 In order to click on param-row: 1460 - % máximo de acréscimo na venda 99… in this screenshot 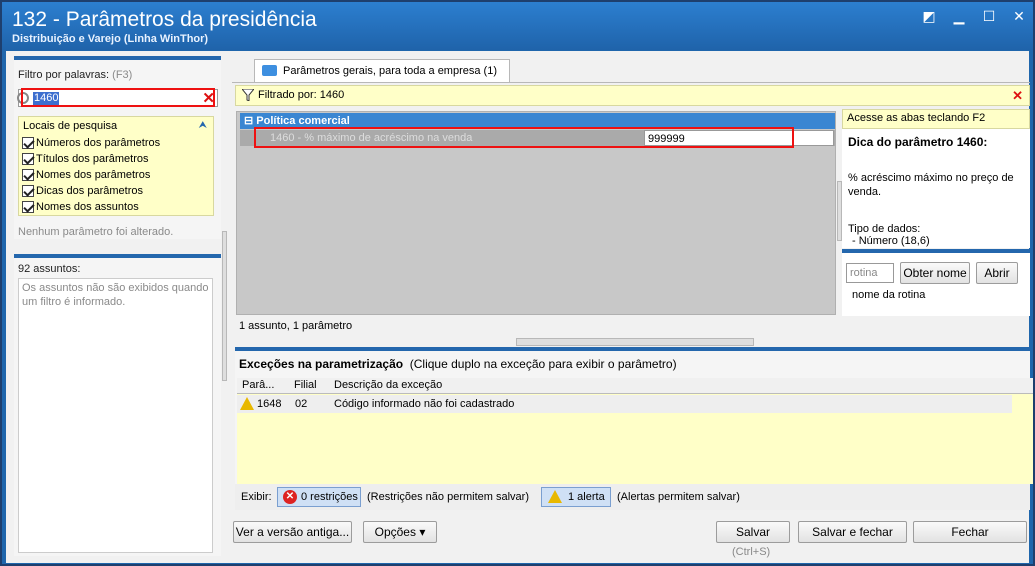, I will do `click(537, 138)`.